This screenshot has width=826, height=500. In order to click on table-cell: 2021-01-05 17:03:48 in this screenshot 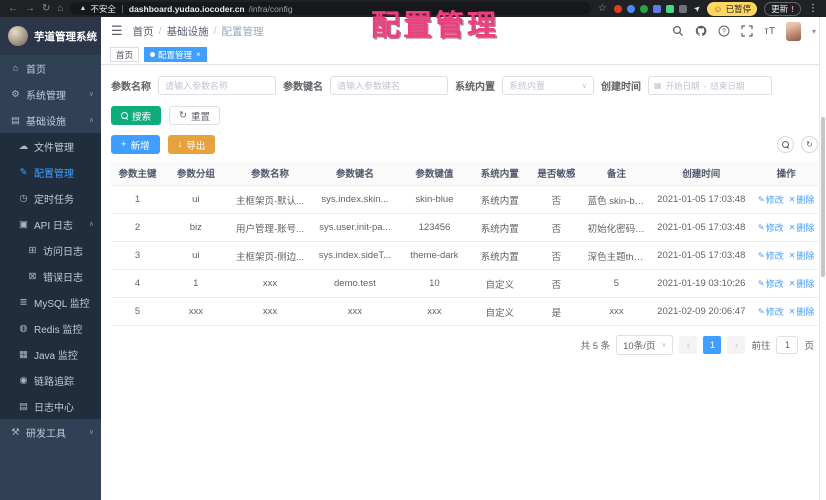, I will do `click(701, 199)`.